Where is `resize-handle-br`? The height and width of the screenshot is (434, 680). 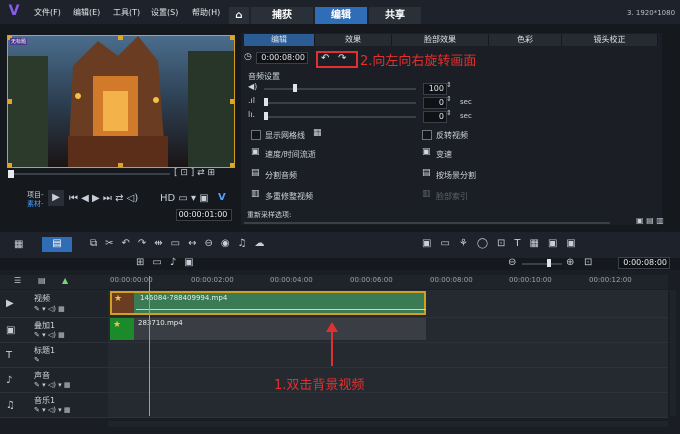 resize-handle-br is located at coordinates (232, 165).